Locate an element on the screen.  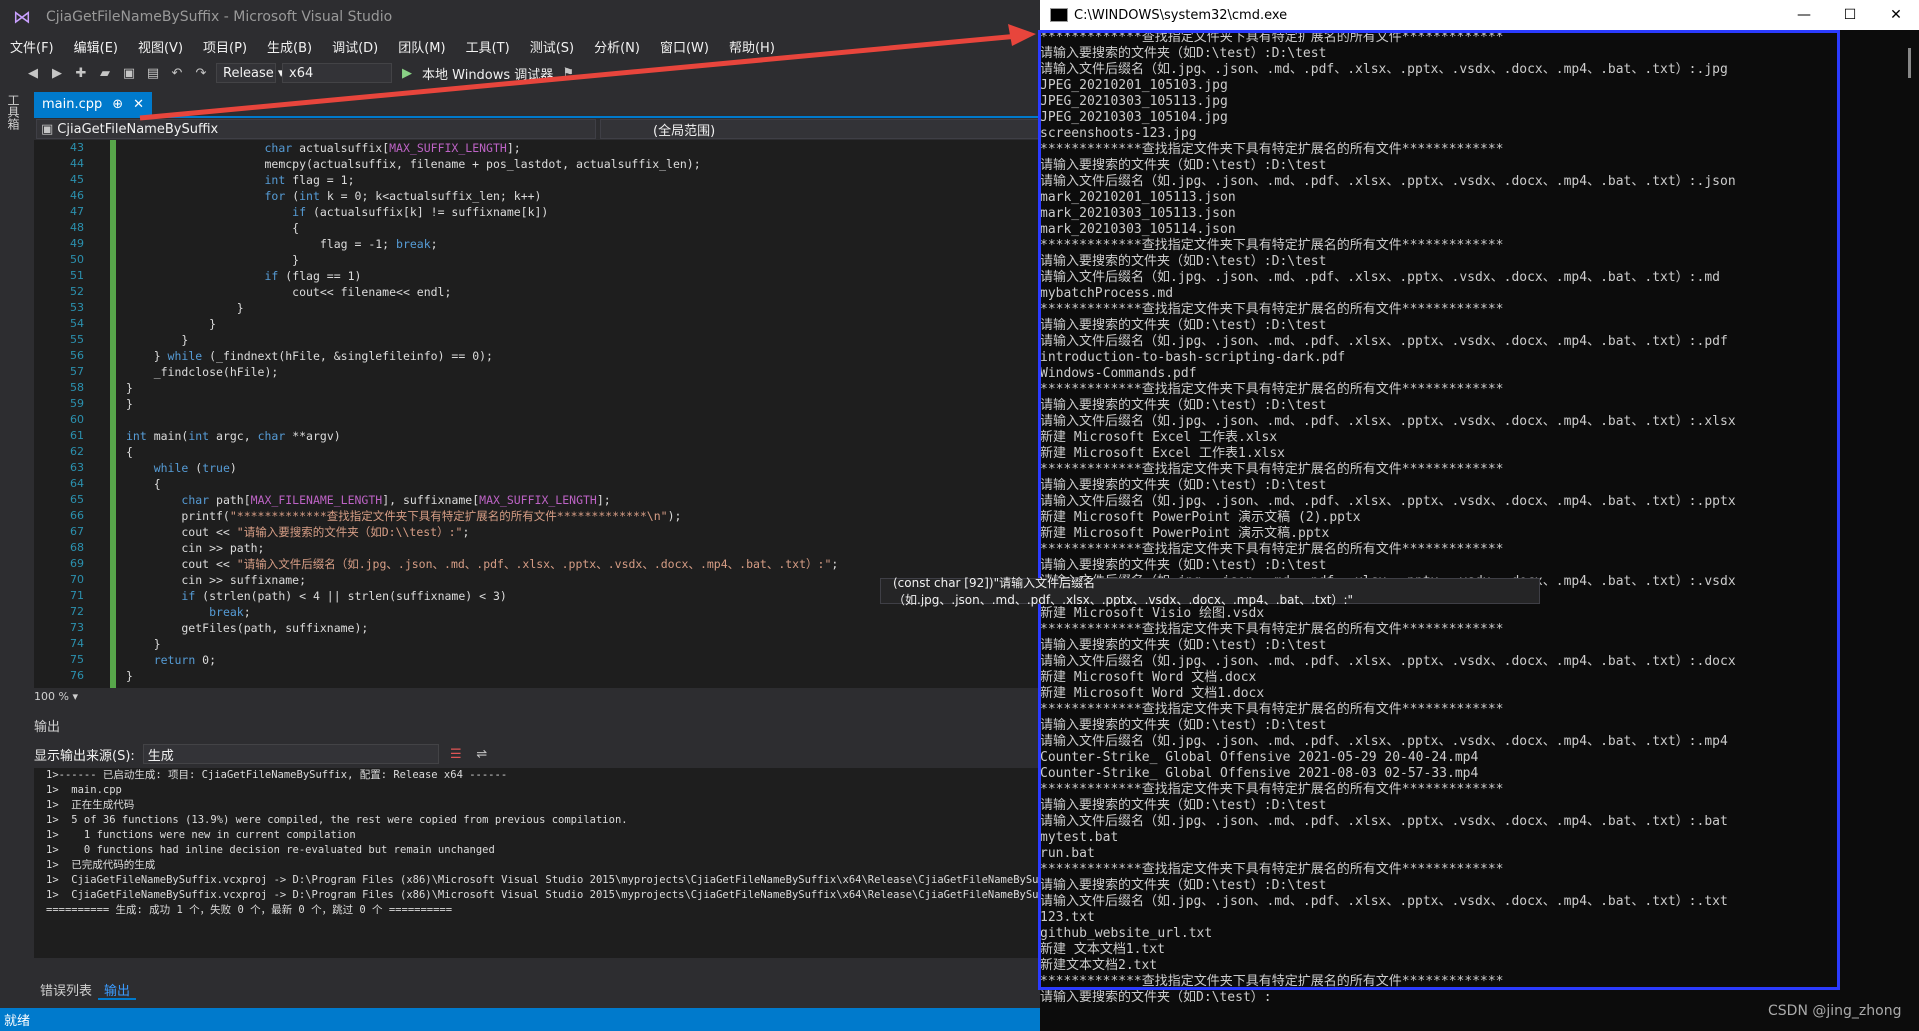
output-line: 1> main.cpp is located at coordinates (84, 790).